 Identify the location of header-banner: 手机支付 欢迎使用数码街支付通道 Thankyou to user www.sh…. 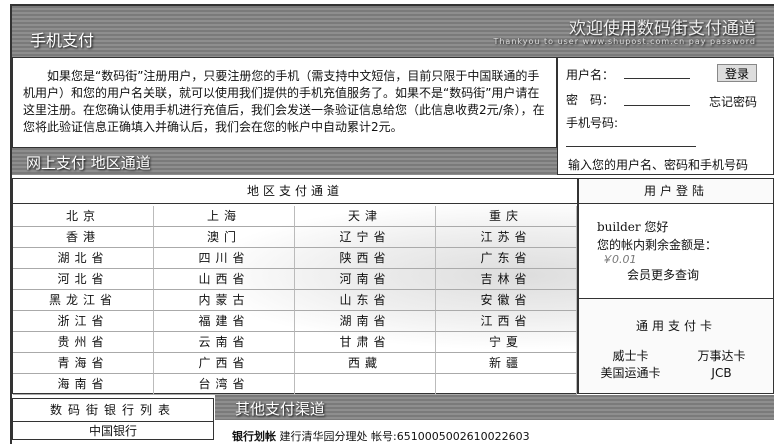
(393, 31).